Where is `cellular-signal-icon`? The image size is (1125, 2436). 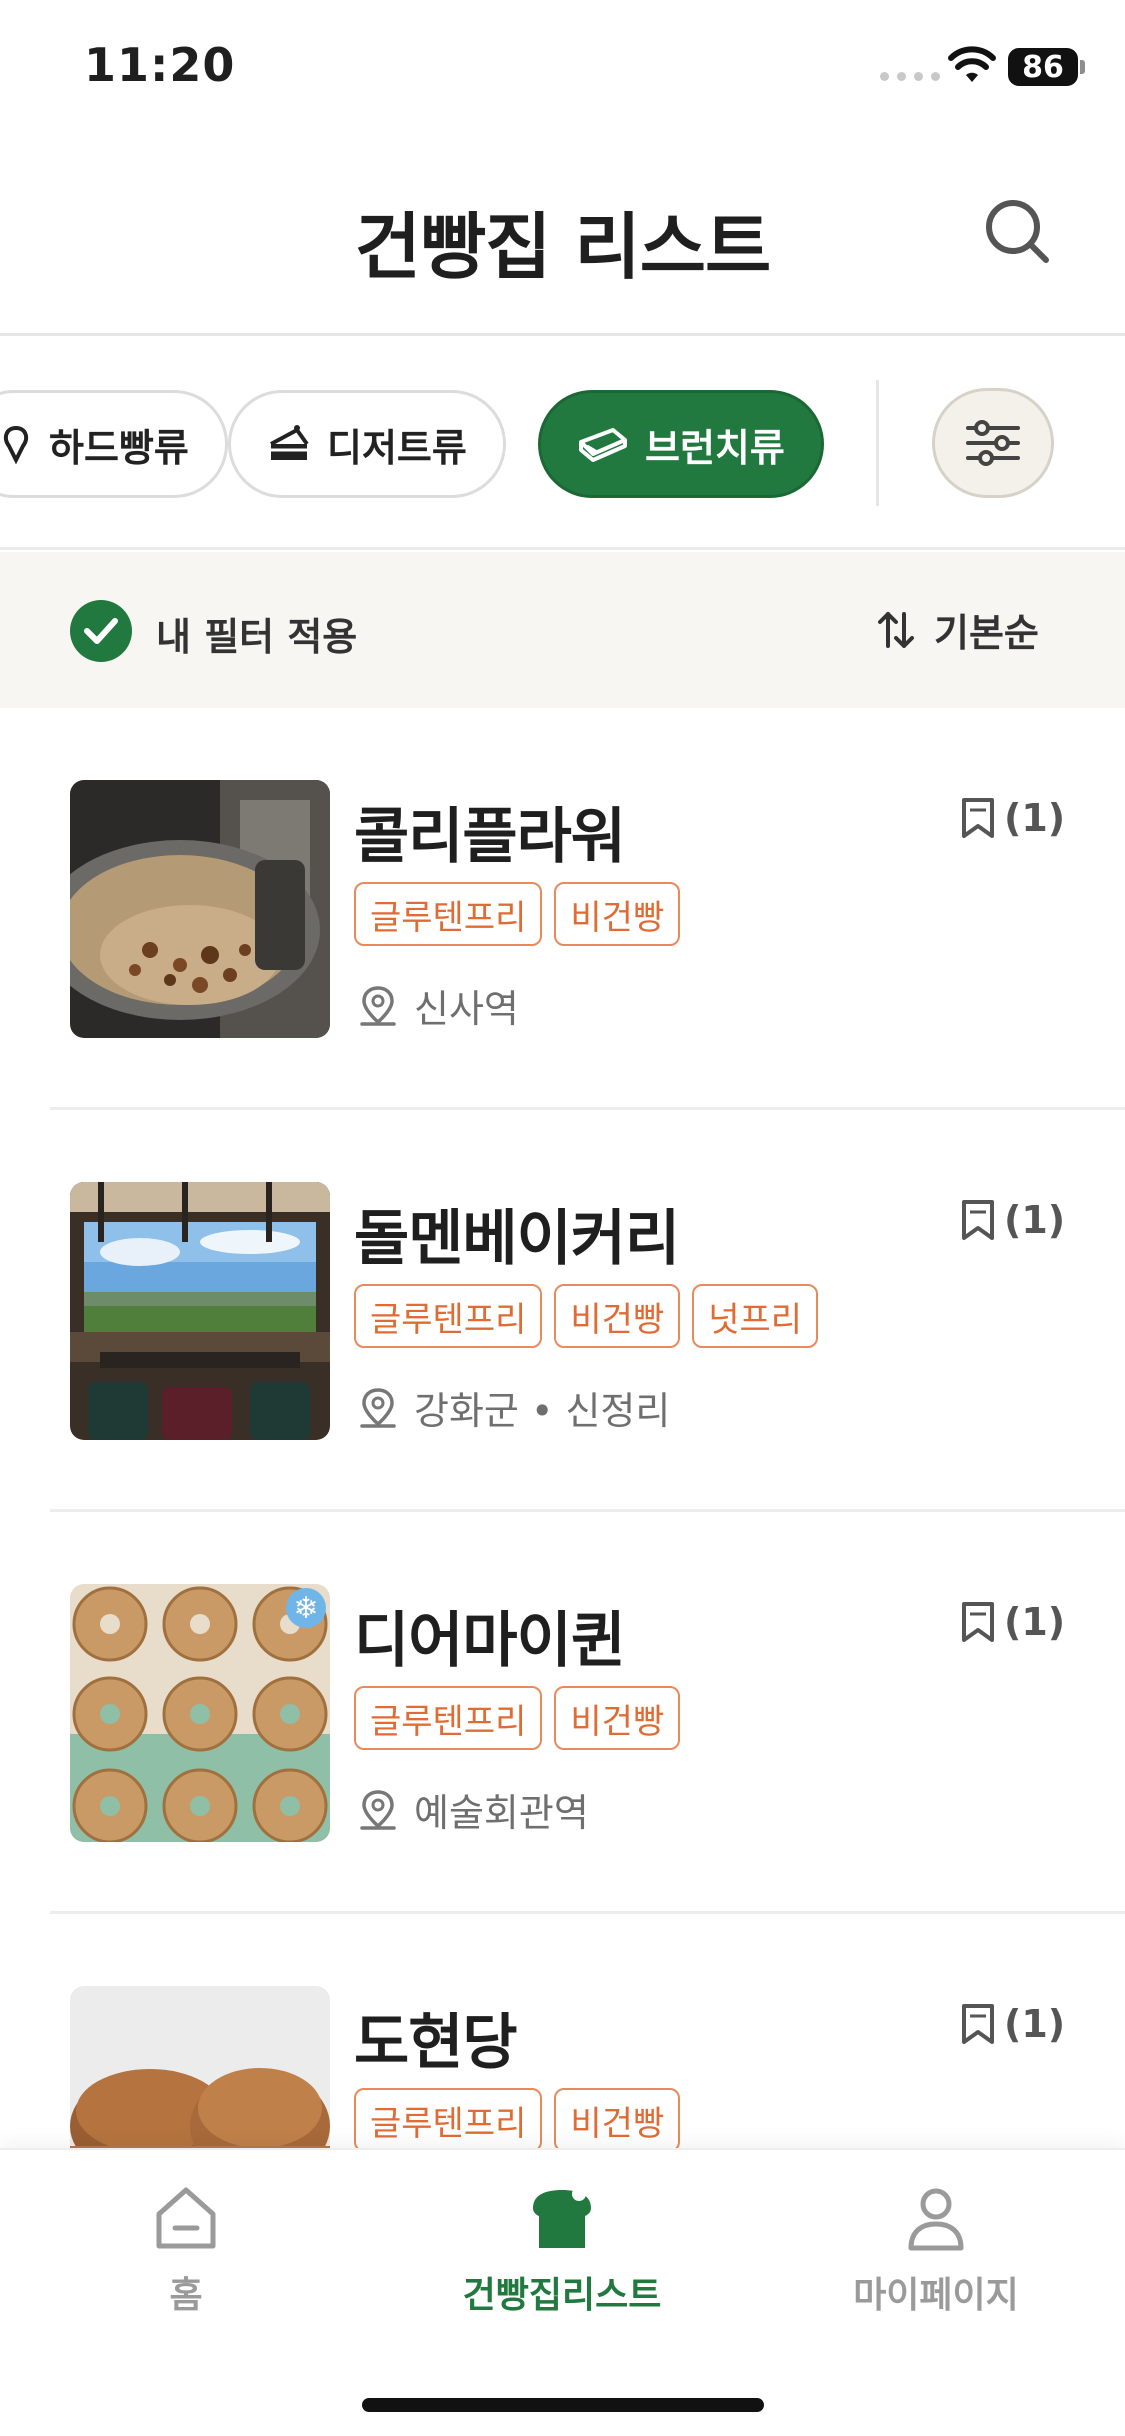 cellular-signal-icon is located at coordinates (910, 76).